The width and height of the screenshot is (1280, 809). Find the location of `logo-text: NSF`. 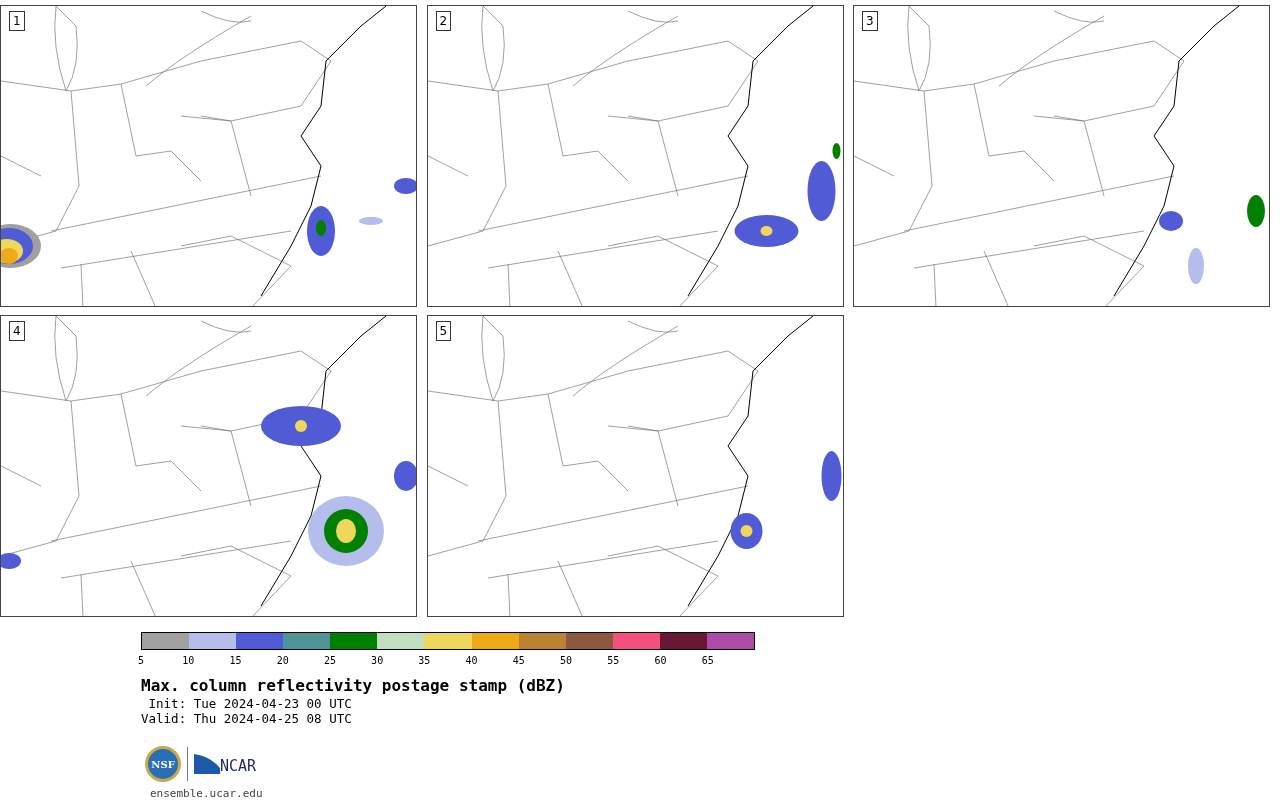

logo-text: NSF is located at coordinates (163, 764).